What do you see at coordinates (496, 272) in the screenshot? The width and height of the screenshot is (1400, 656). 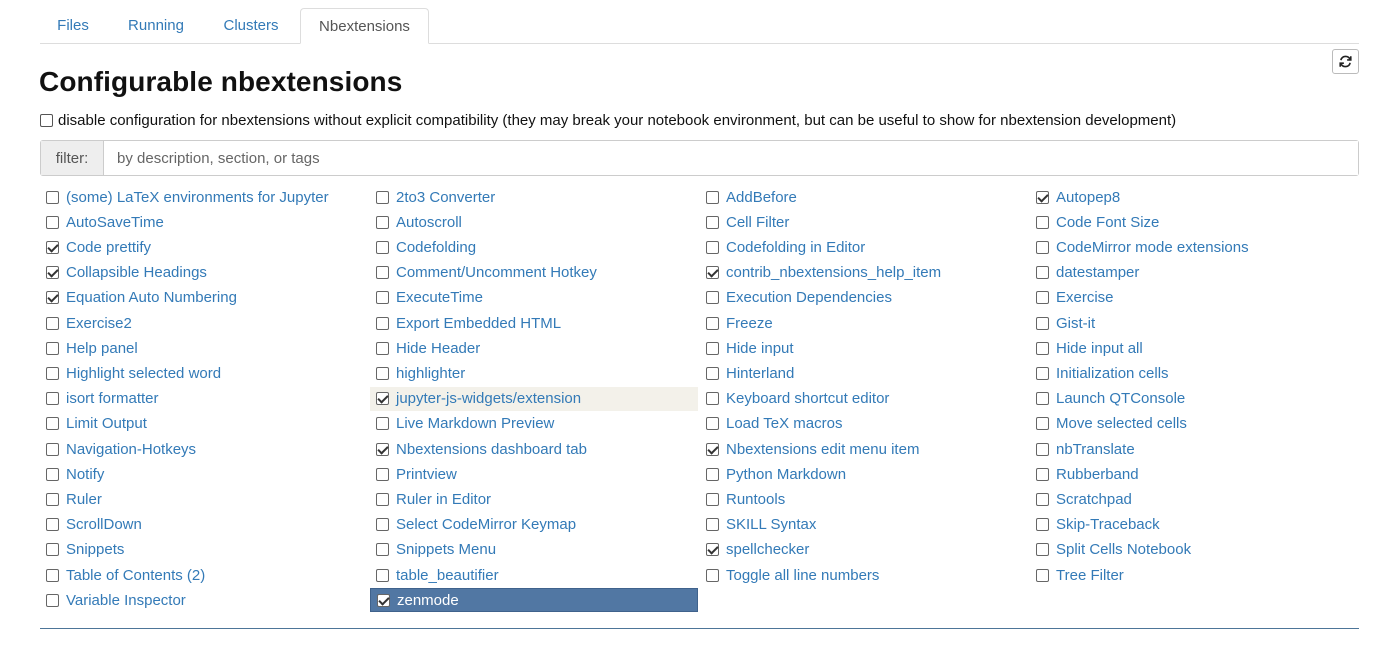 I see `extension-label: Comment/Uncomment Hotkey` at bounding box center [496, 272].